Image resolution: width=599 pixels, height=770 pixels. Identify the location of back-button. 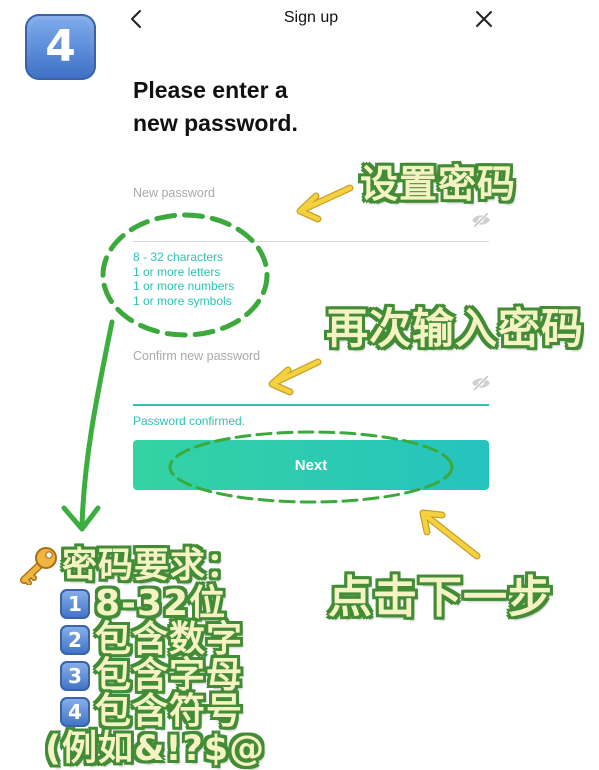
(137, 19).